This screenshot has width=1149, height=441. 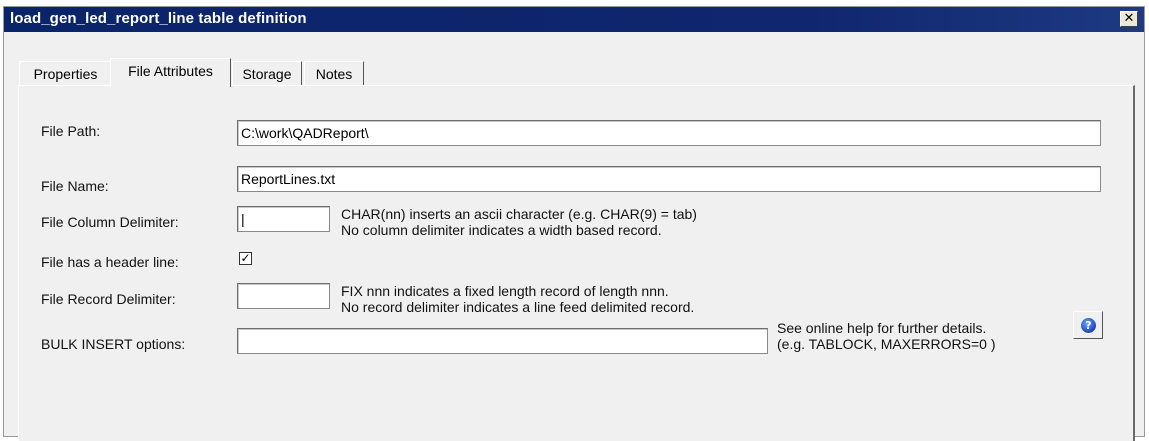 I want to click on file-path-label: File Path:, so click(x=71, y=131).